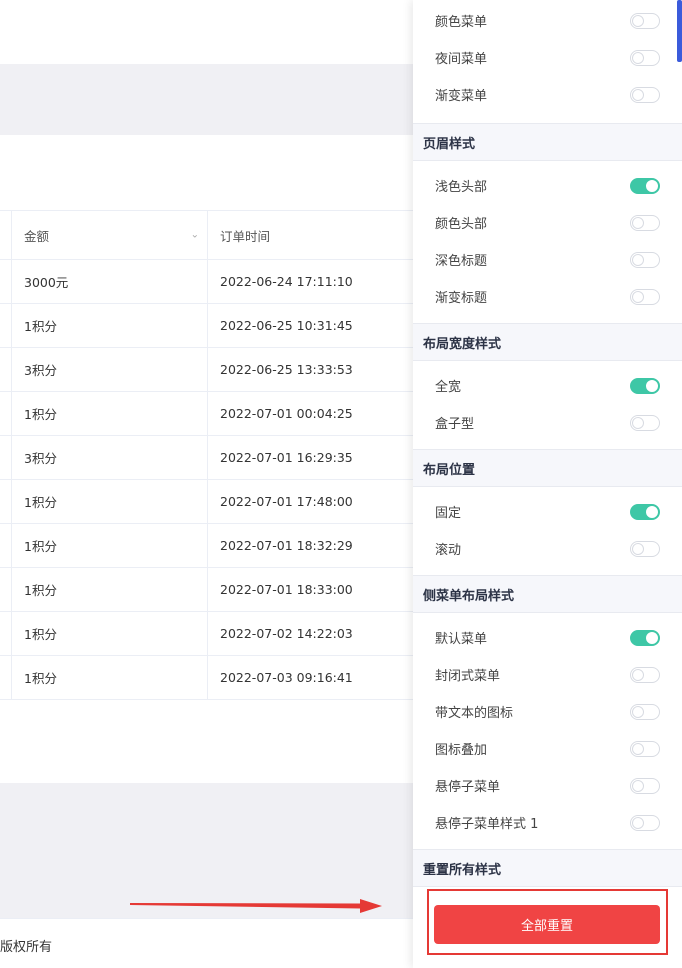  I want to click on table-row: 1积分 2022-07-01 00:04:25, so click(207, 414).